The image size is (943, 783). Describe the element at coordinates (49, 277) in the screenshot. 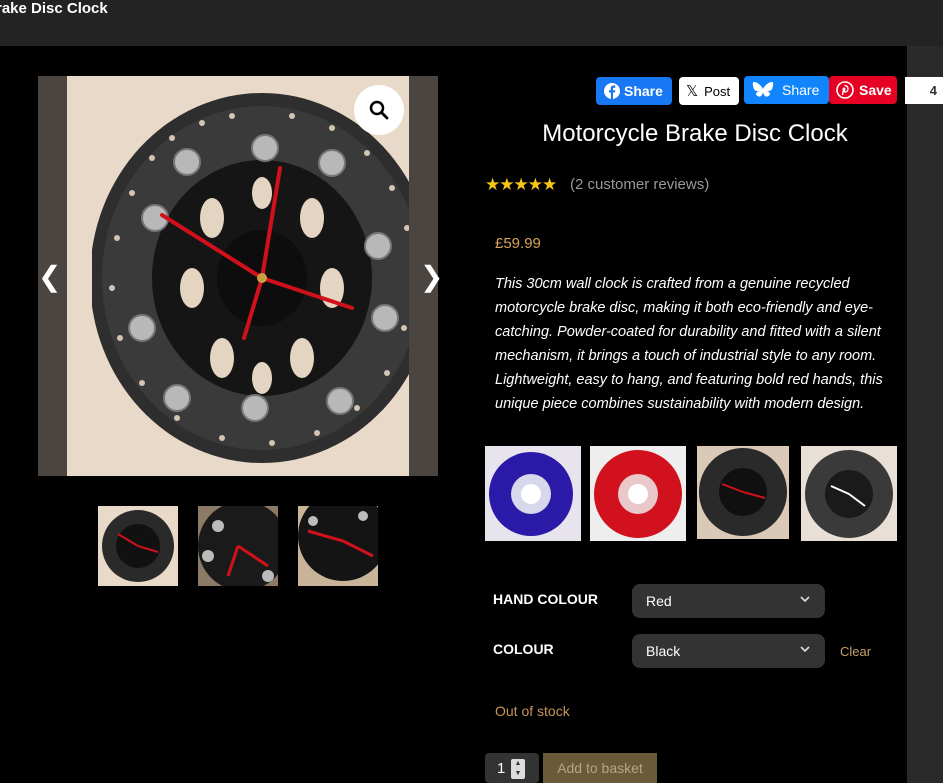

I see `gallery-prev-arrow: ❮` at that location.